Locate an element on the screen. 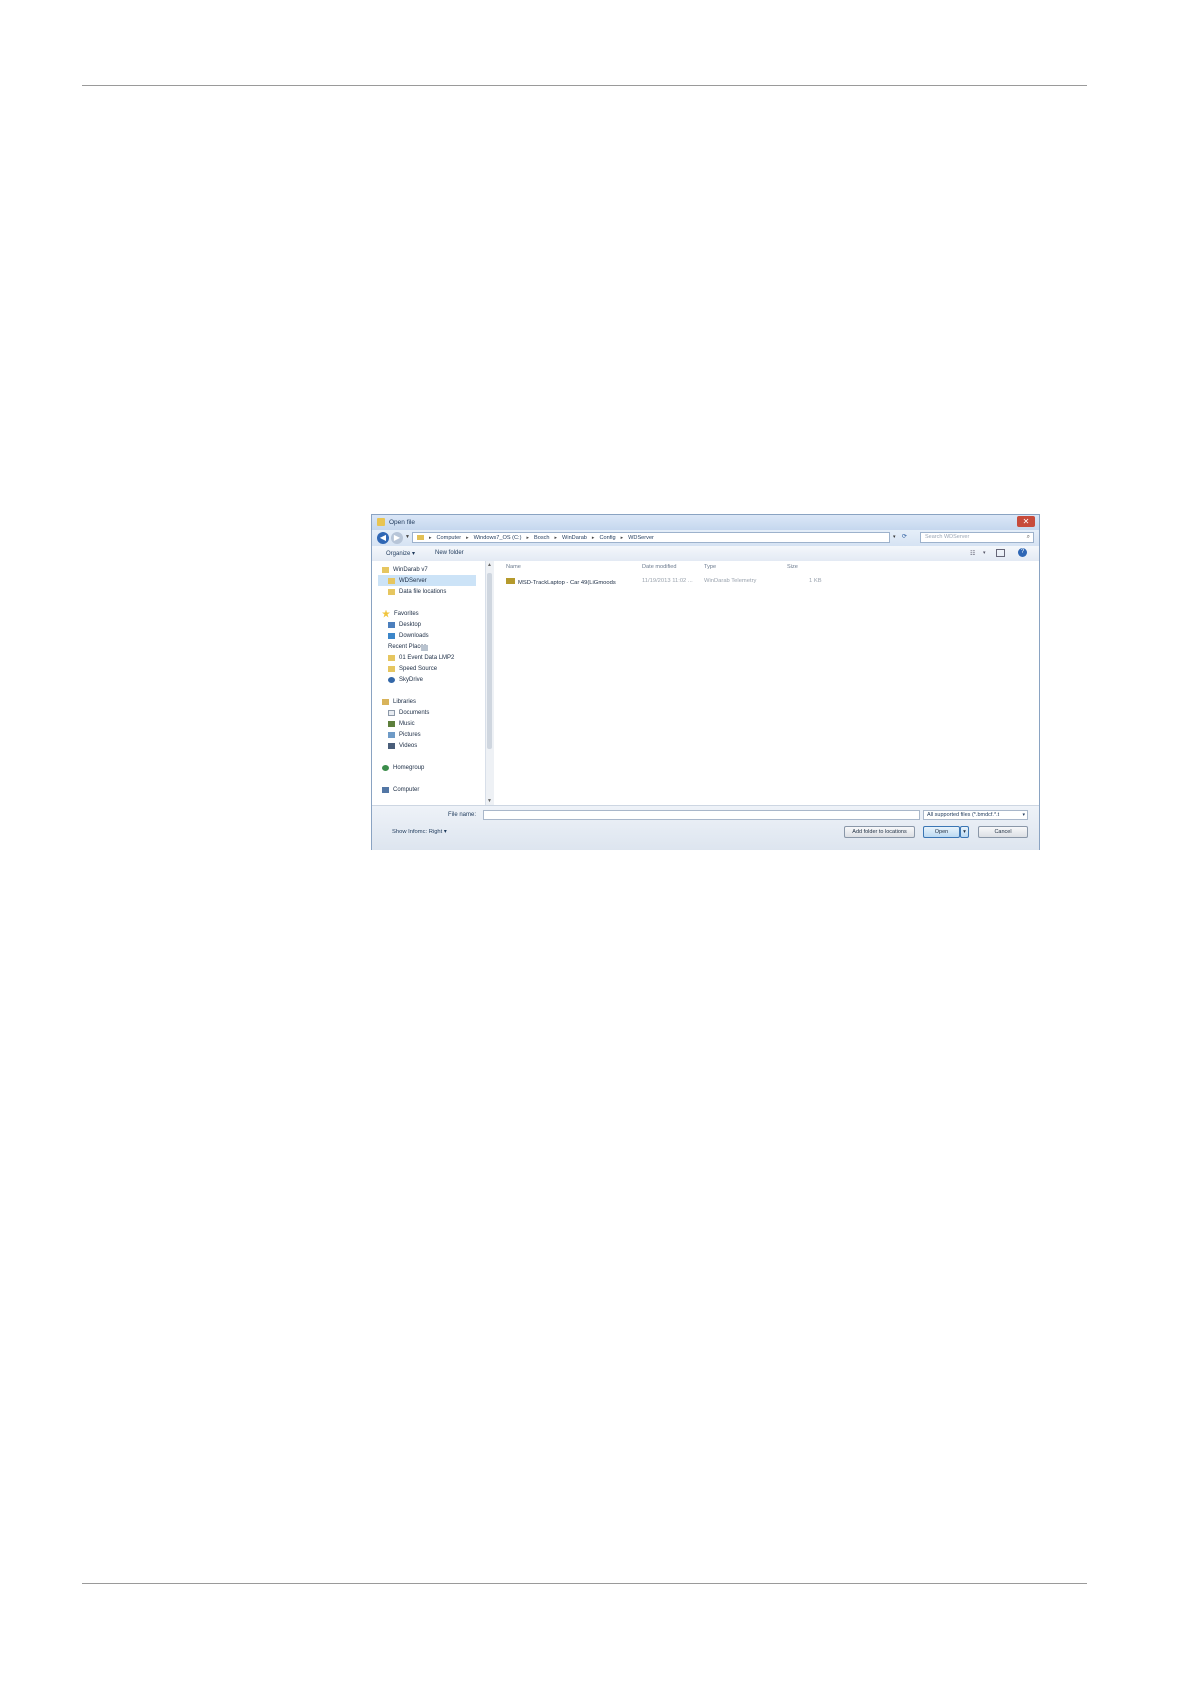 The height and width of the screenshot is (1684, 1191). nav-item-favorites: Favorites is located at coordinates (400, 613).